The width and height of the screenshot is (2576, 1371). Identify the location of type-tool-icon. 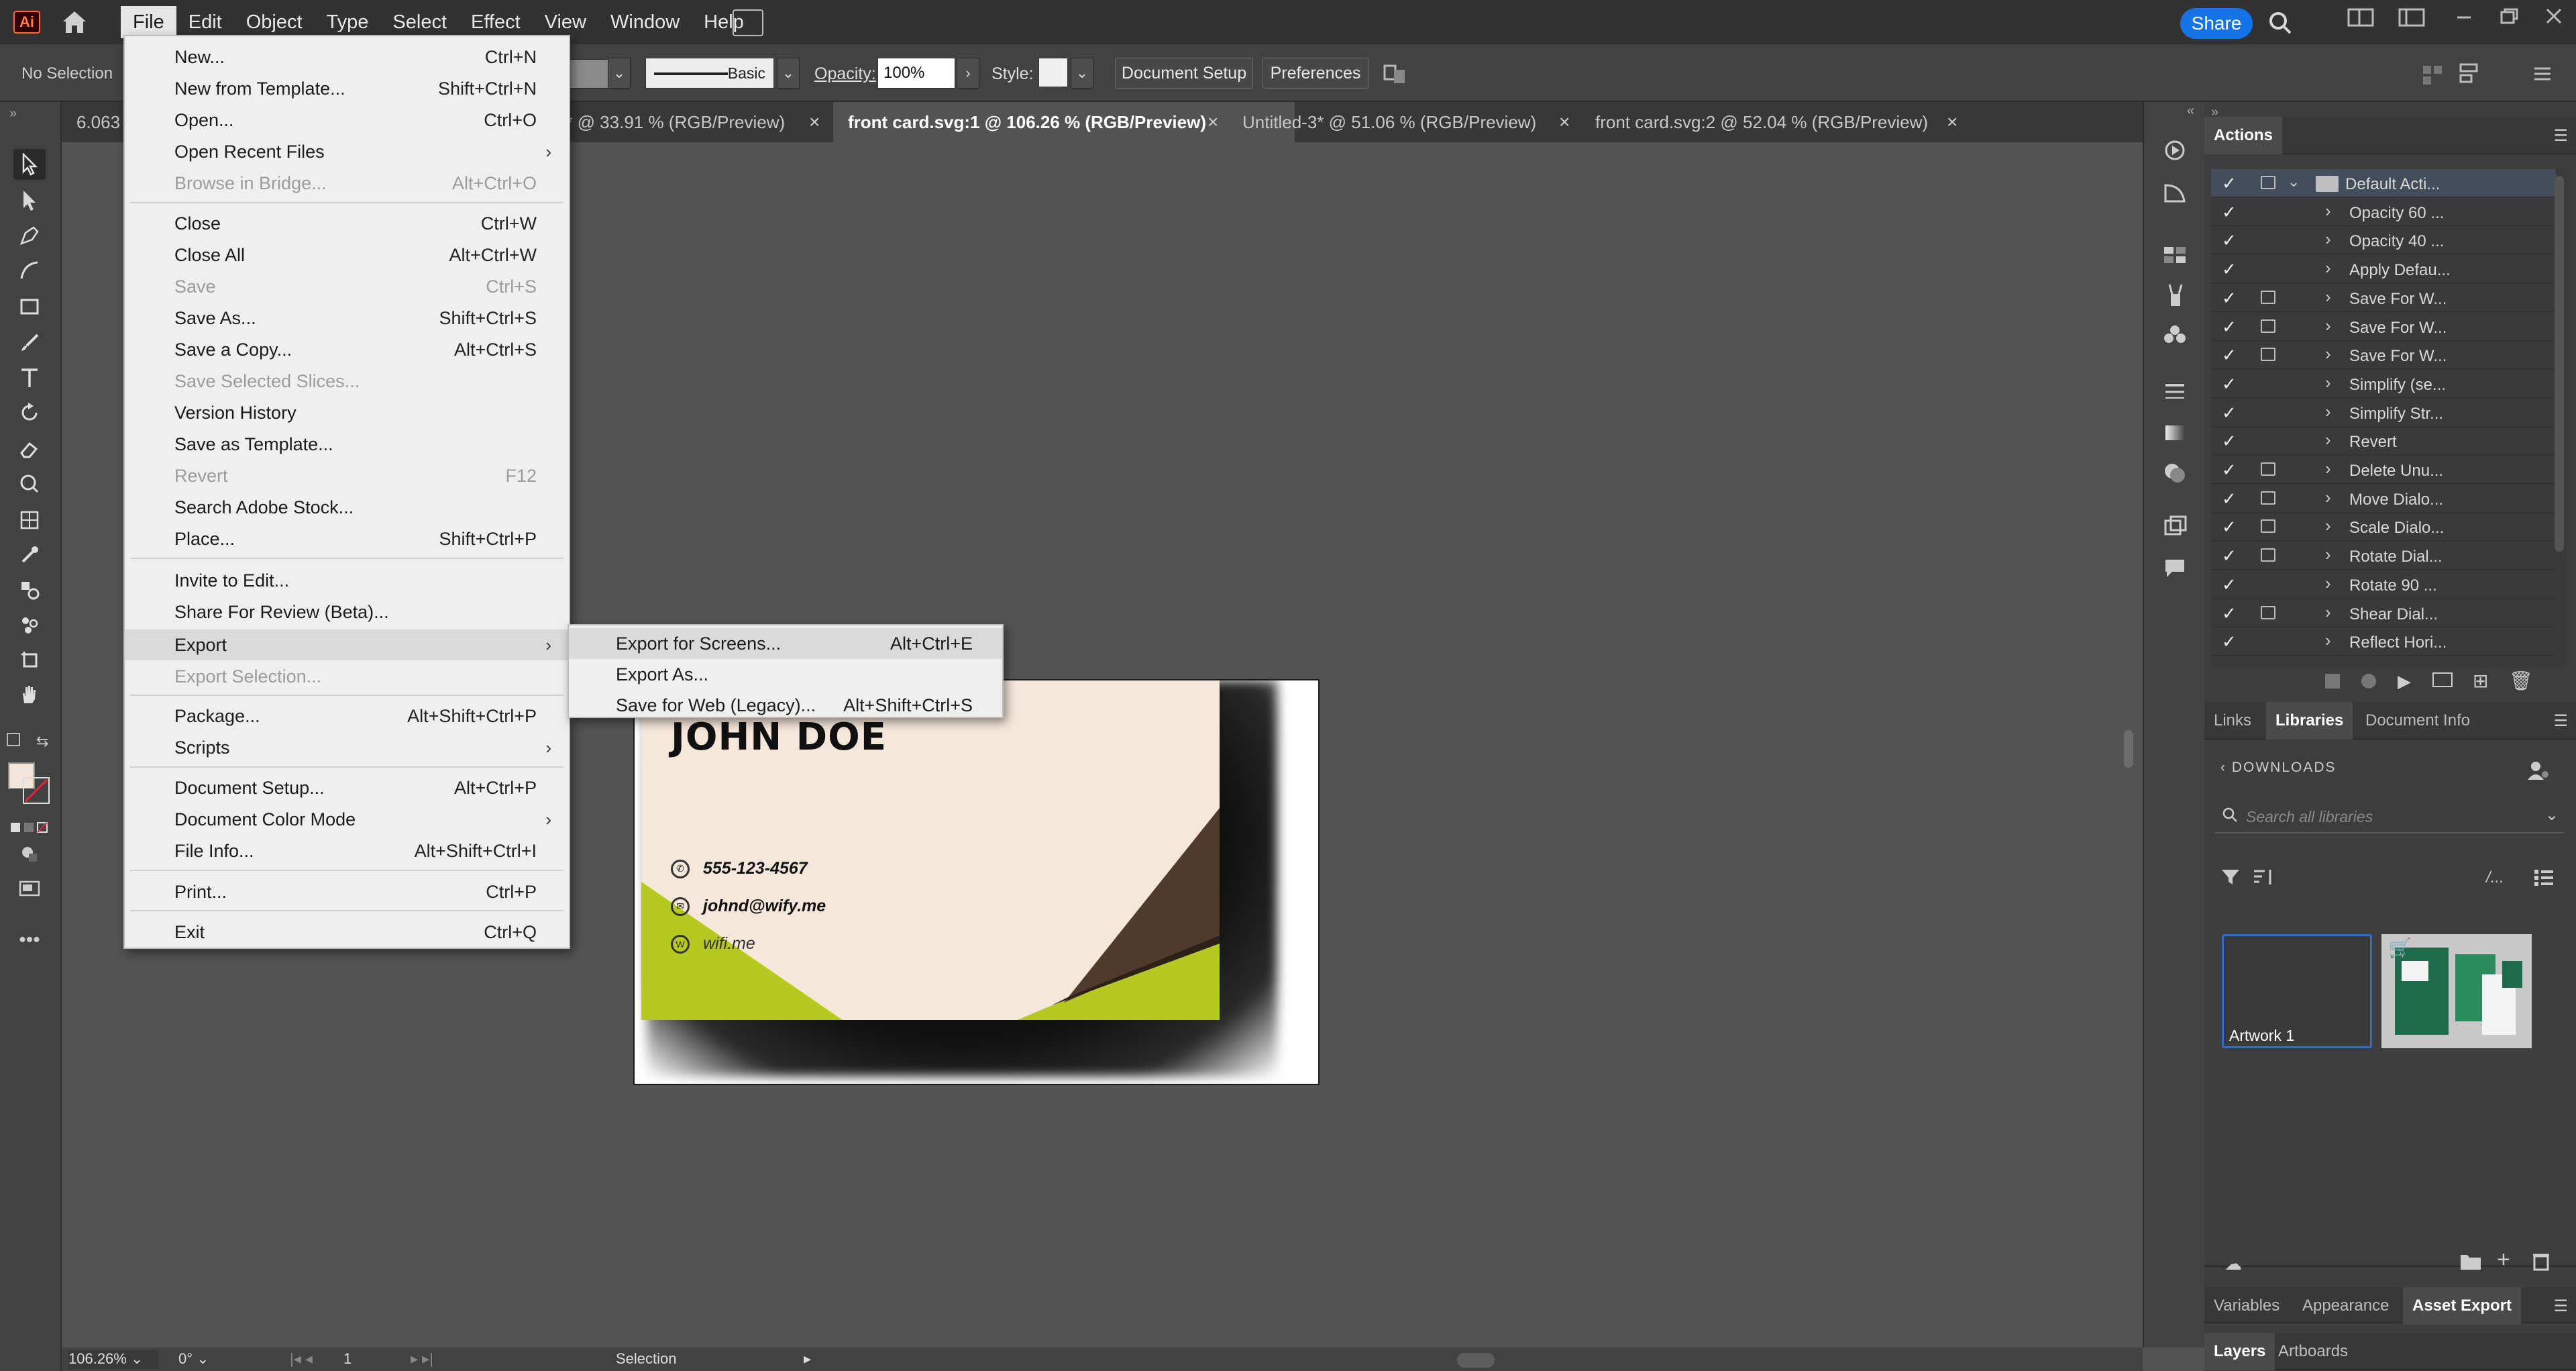
(29, 377).